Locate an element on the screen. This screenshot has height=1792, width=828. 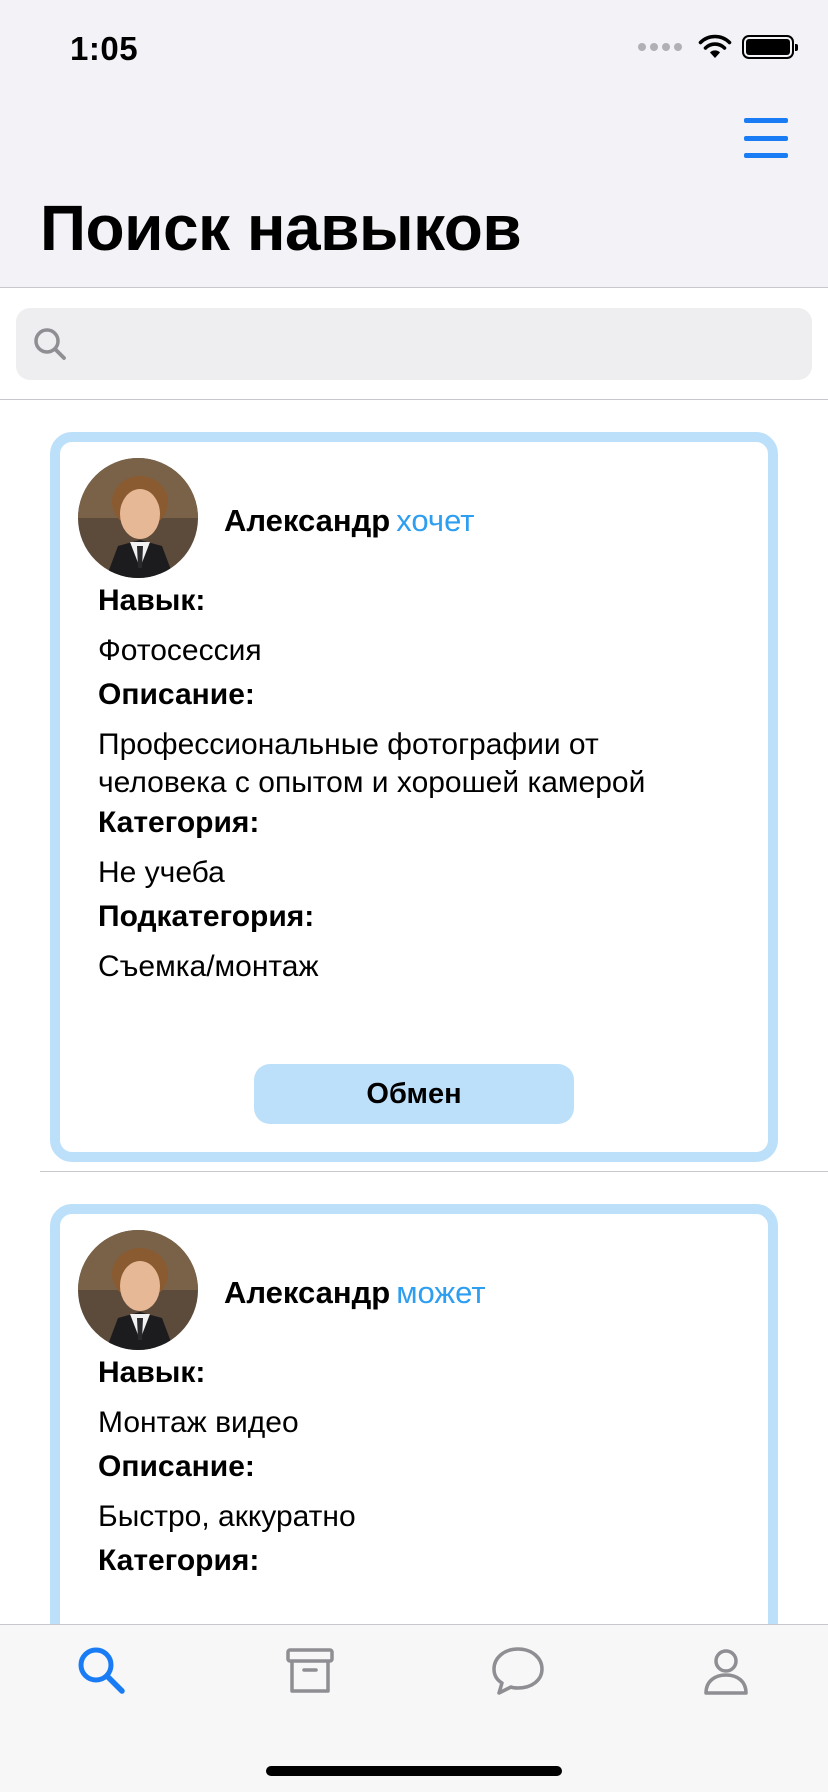
status-time: 1:05 is located at coordinates (104, 48).